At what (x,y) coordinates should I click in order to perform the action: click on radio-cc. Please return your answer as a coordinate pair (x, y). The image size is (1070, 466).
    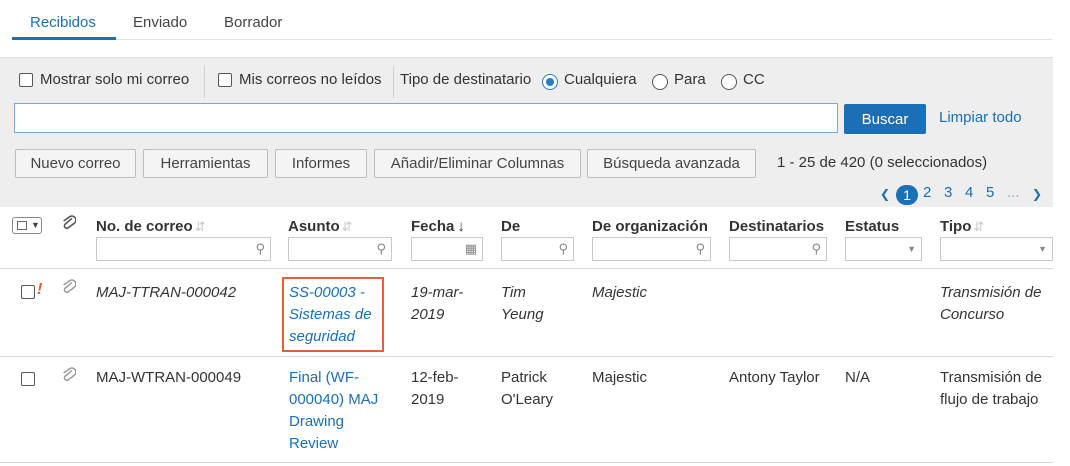
    Looking at the image, I should click on (729, 82).